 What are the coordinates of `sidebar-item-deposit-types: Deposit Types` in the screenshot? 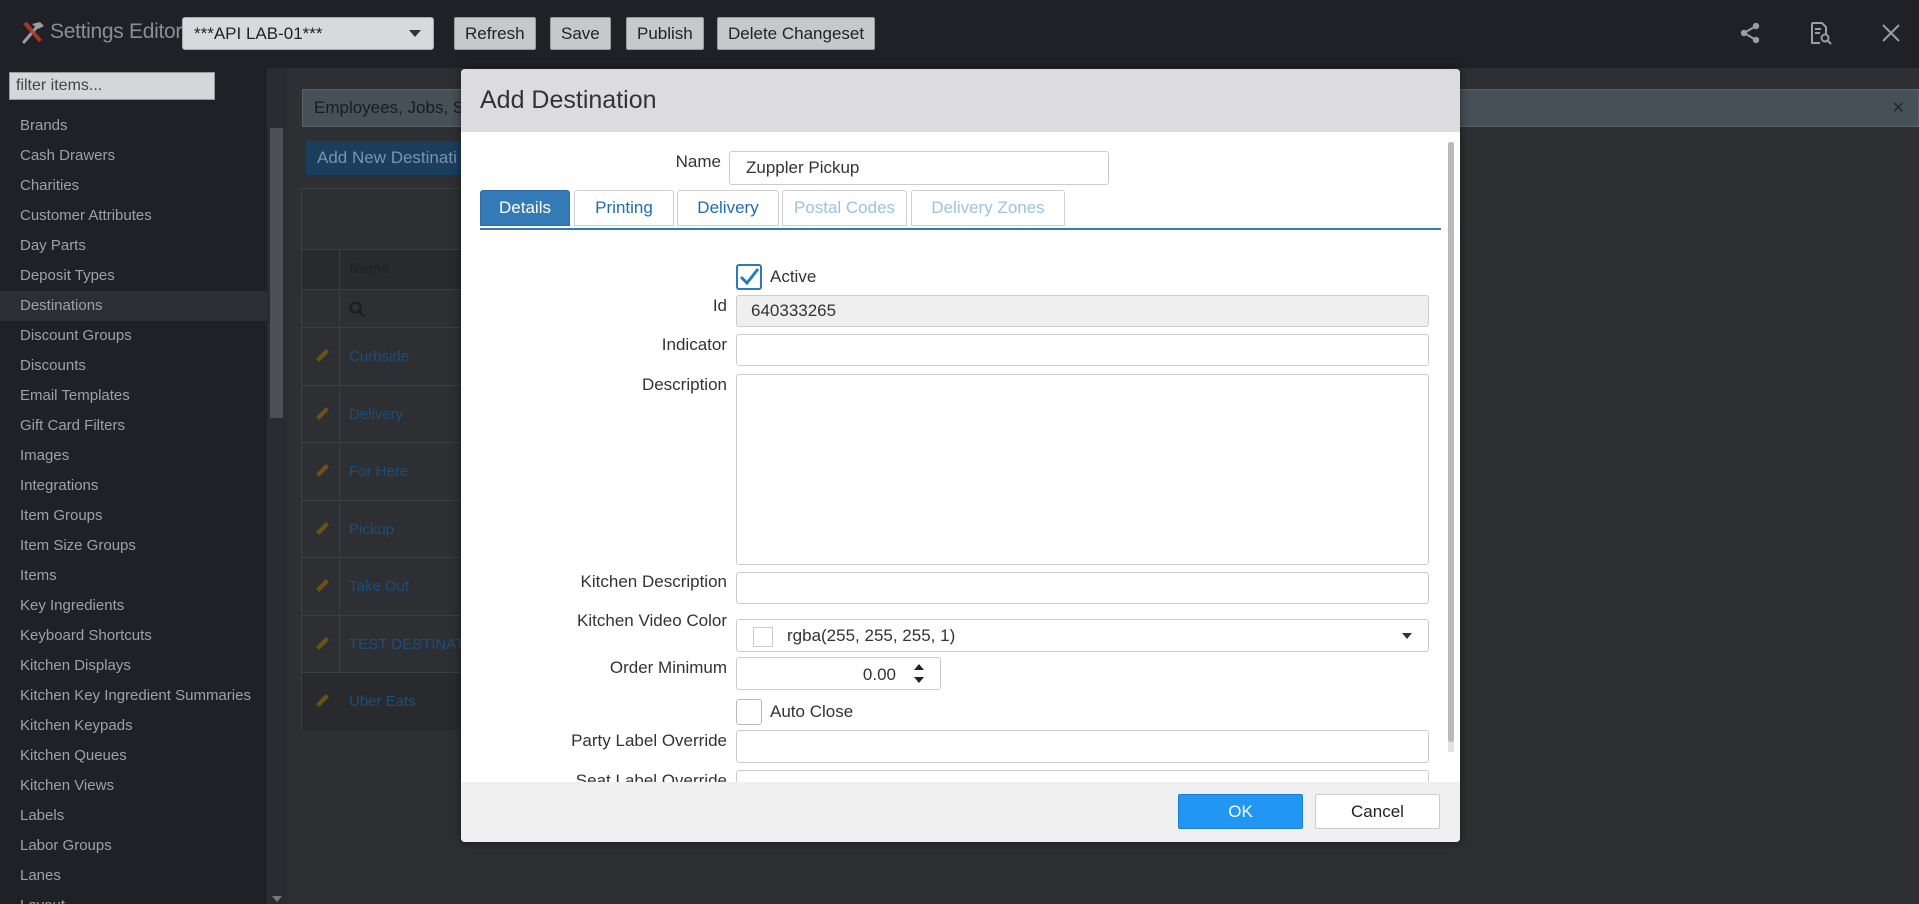 It's located at (133, 276).